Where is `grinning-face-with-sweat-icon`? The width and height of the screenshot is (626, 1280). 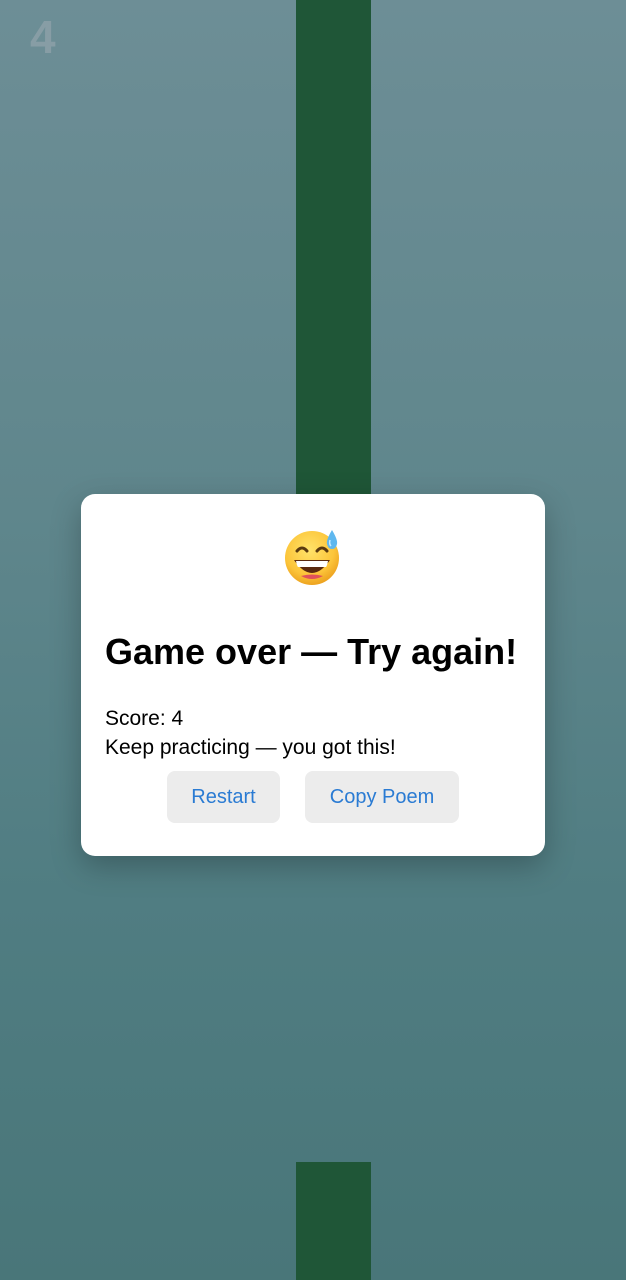 grinning-face-with-sweat-icon is located at coordinates (313, 556).